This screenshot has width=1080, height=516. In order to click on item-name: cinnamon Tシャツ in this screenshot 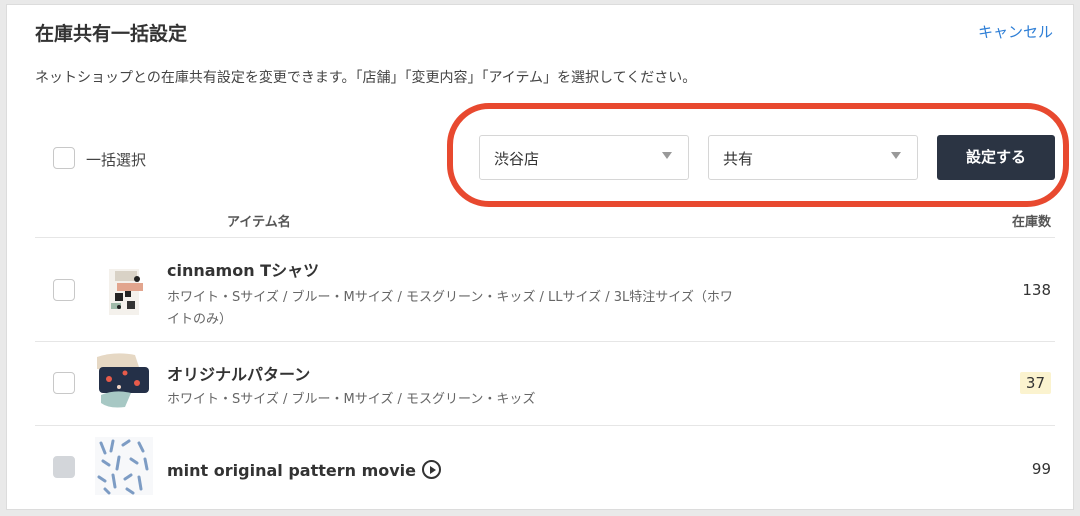, I will do `click(243, 270)`.